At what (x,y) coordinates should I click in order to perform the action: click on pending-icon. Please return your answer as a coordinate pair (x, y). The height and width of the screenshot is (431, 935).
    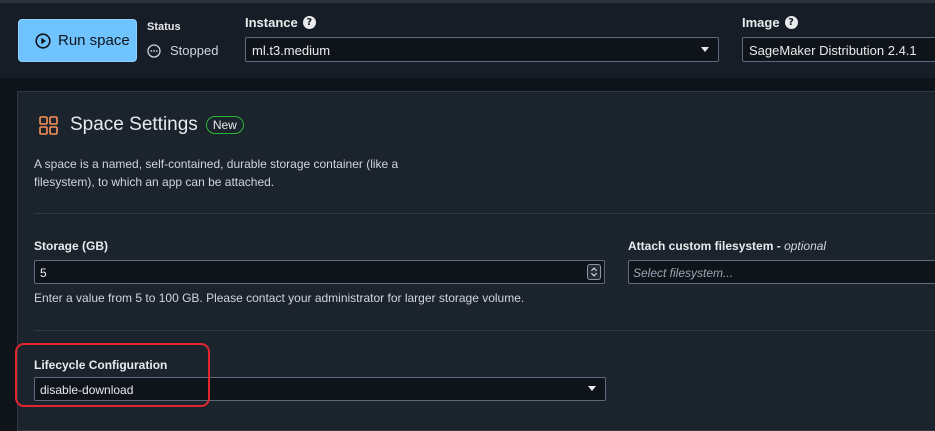
    Looking at the image, I should click on (154, 50).